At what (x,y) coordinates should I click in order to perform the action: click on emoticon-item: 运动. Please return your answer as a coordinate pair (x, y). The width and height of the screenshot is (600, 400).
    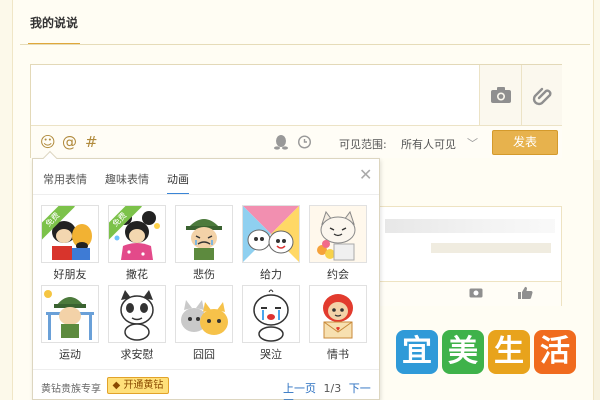
    Looking at the image, I should click on (70, 323).